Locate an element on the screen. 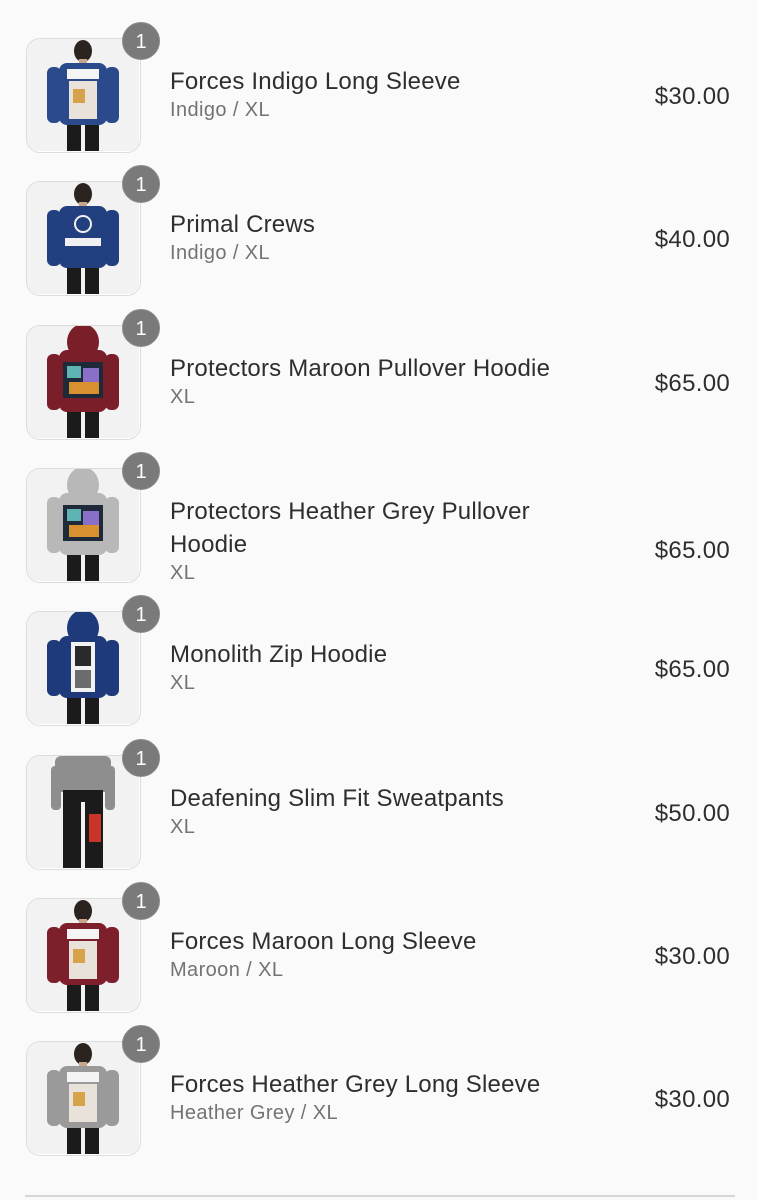  product-title: Primal Crews is located at coordinates (243, 225).